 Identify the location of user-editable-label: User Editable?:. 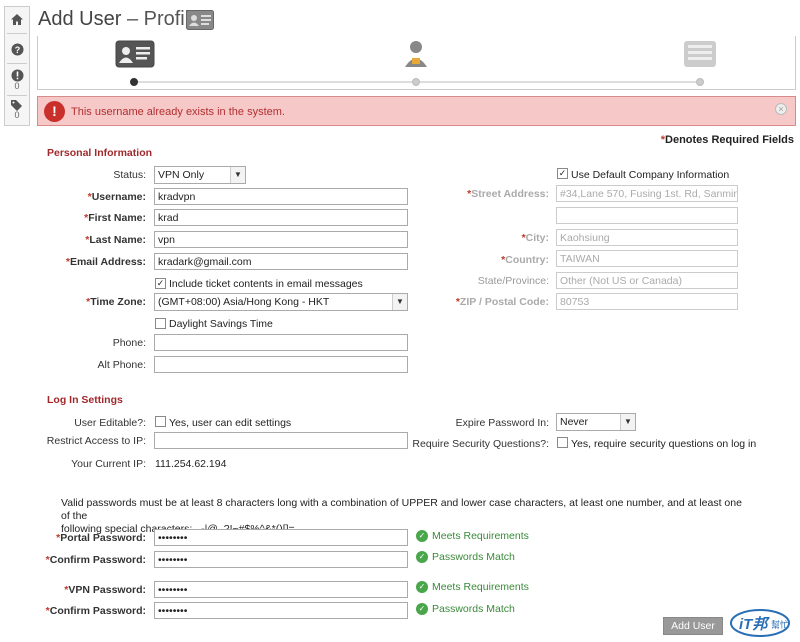
(110, 423).